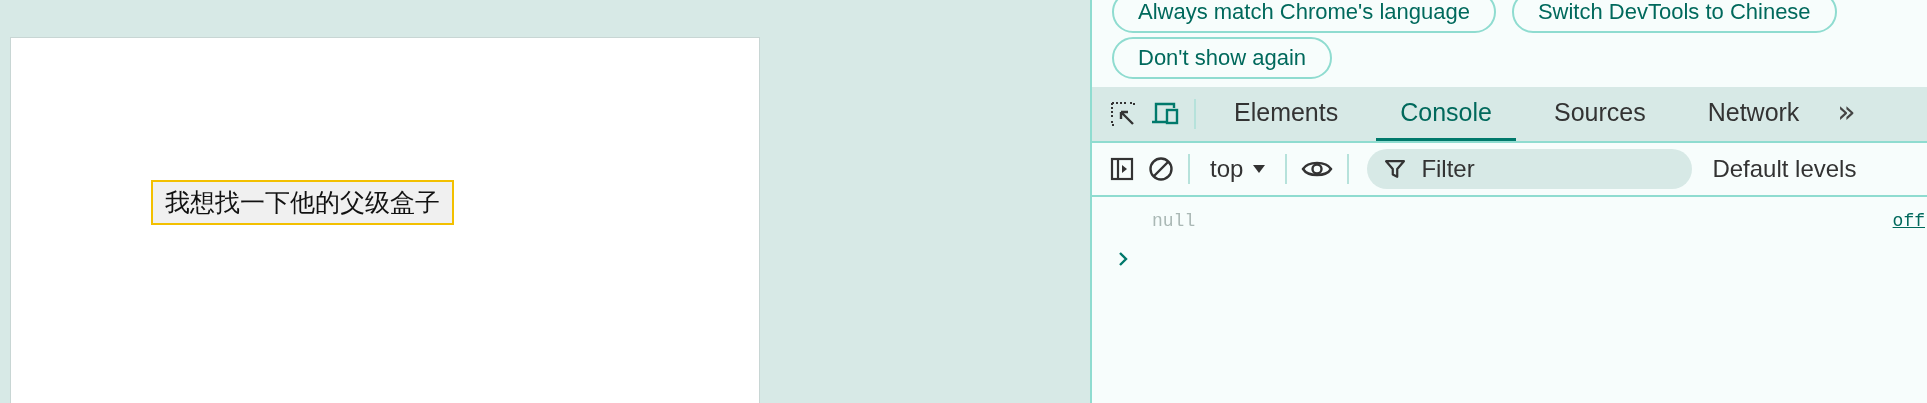 The width and height of the screenshot is (1927, 403). Describe the element at coordinates (1222, 58) in the screenshot. I see `banner-button: Don't show again` at that location.